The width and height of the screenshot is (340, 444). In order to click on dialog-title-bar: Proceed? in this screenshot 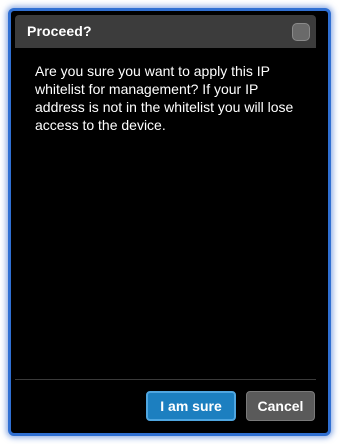, I will do `click(165, 31)`.